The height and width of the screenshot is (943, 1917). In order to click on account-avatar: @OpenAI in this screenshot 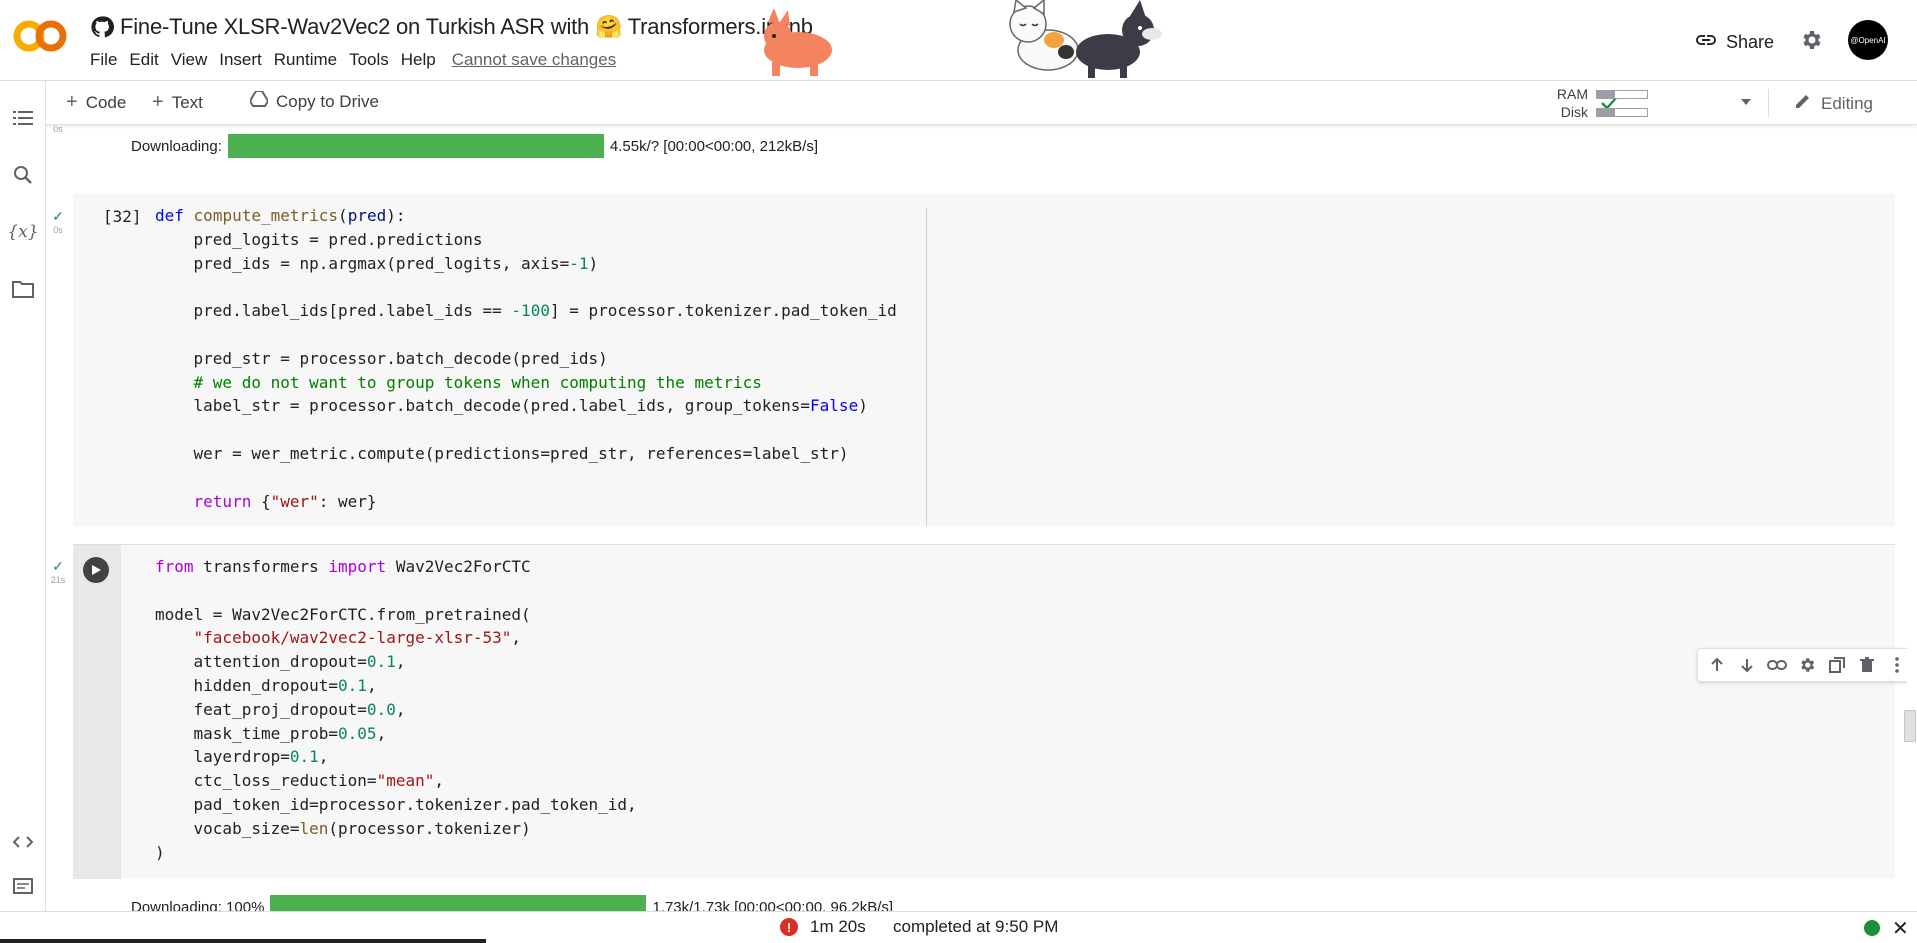, I will do `click(1868, 40)`.